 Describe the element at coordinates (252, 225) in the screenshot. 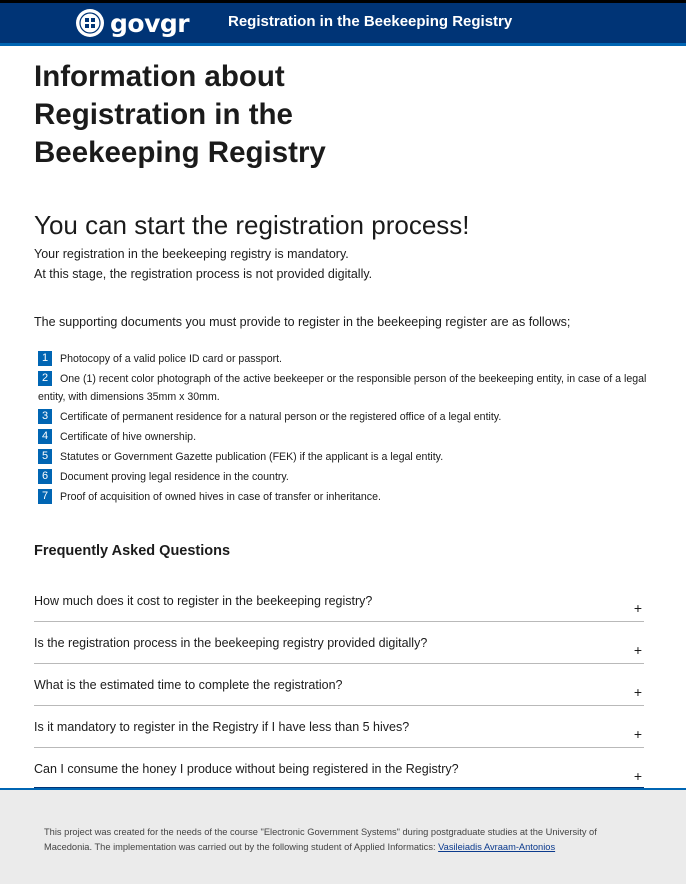

I see `section-heading: You can start the registration process!` at that location.